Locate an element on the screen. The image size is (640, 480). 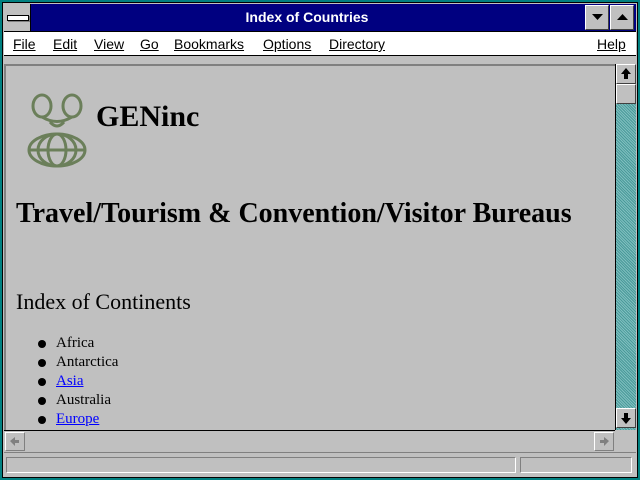
status-message-panel is located at coordinates (261, 465).